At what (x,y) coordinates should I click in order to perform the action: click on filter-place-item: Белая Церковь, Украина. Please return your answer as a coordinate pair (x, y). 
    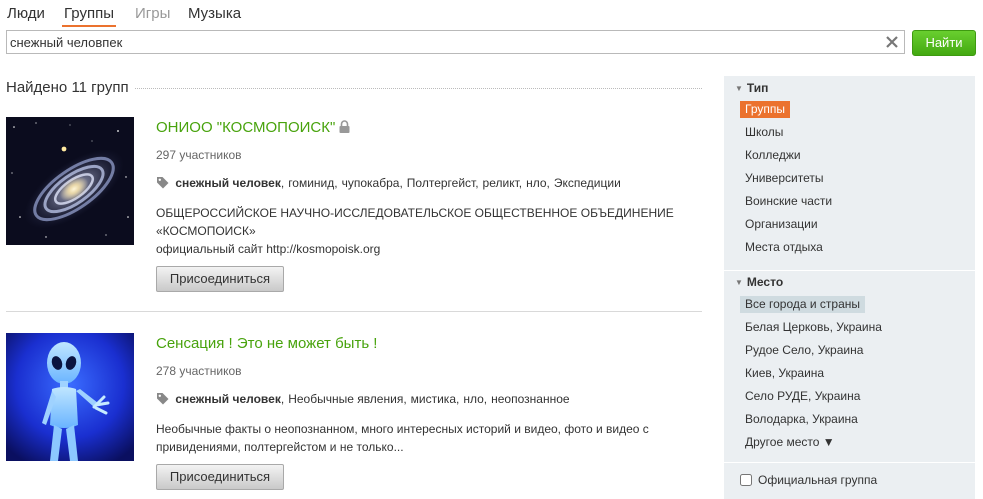
    Looking at the image, I should click on (813, 327).